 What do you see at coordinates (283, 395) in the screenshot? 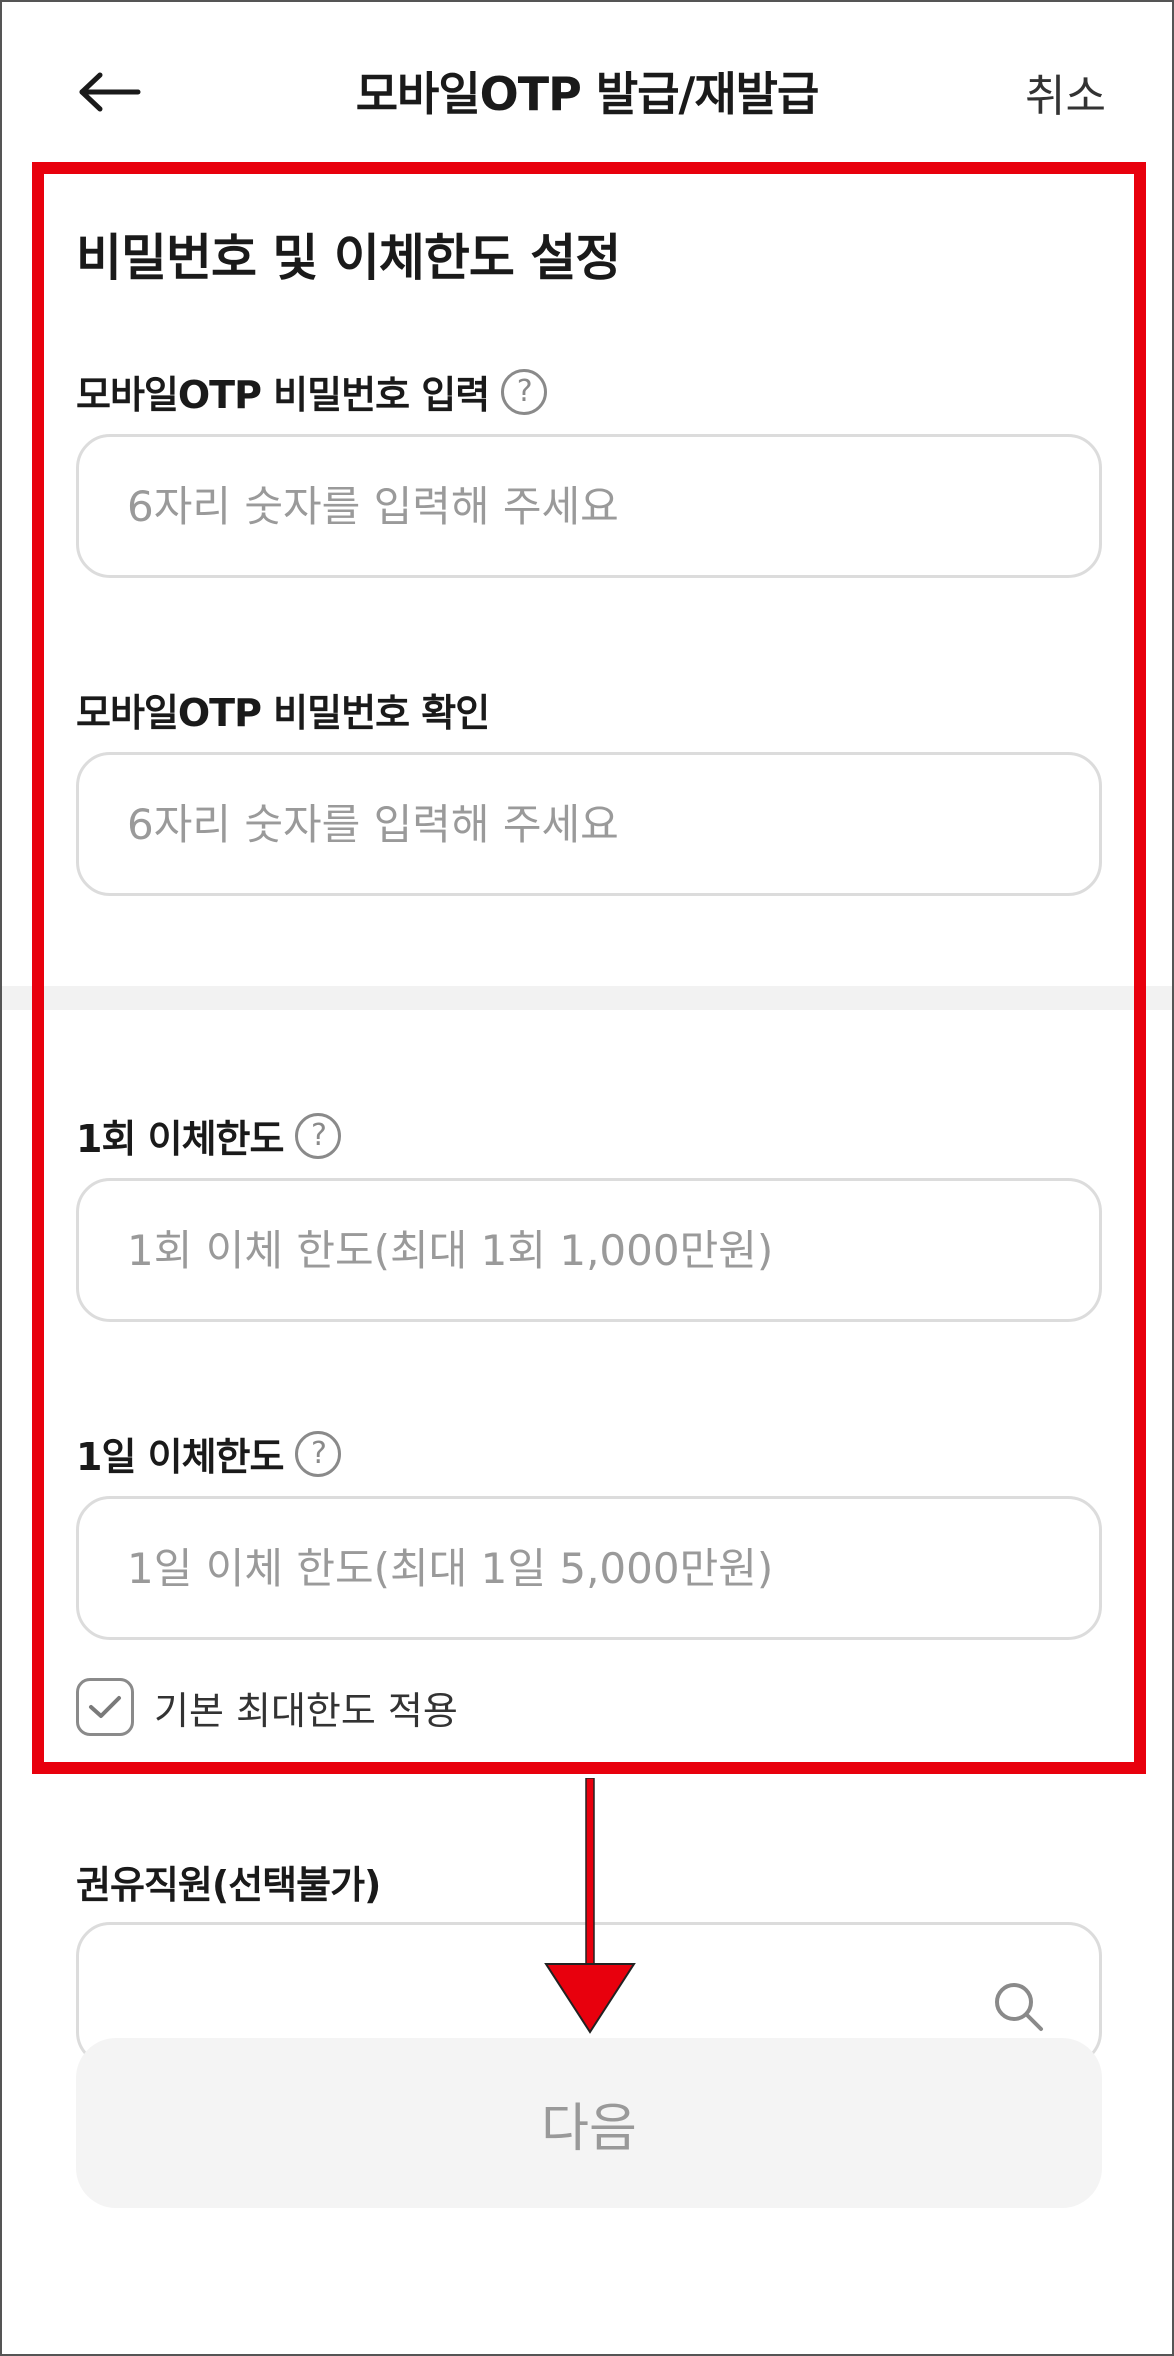
I see `otp-password-label-text: 모바일OTP 비밀번호 입력` at bounding box center [283, 395].